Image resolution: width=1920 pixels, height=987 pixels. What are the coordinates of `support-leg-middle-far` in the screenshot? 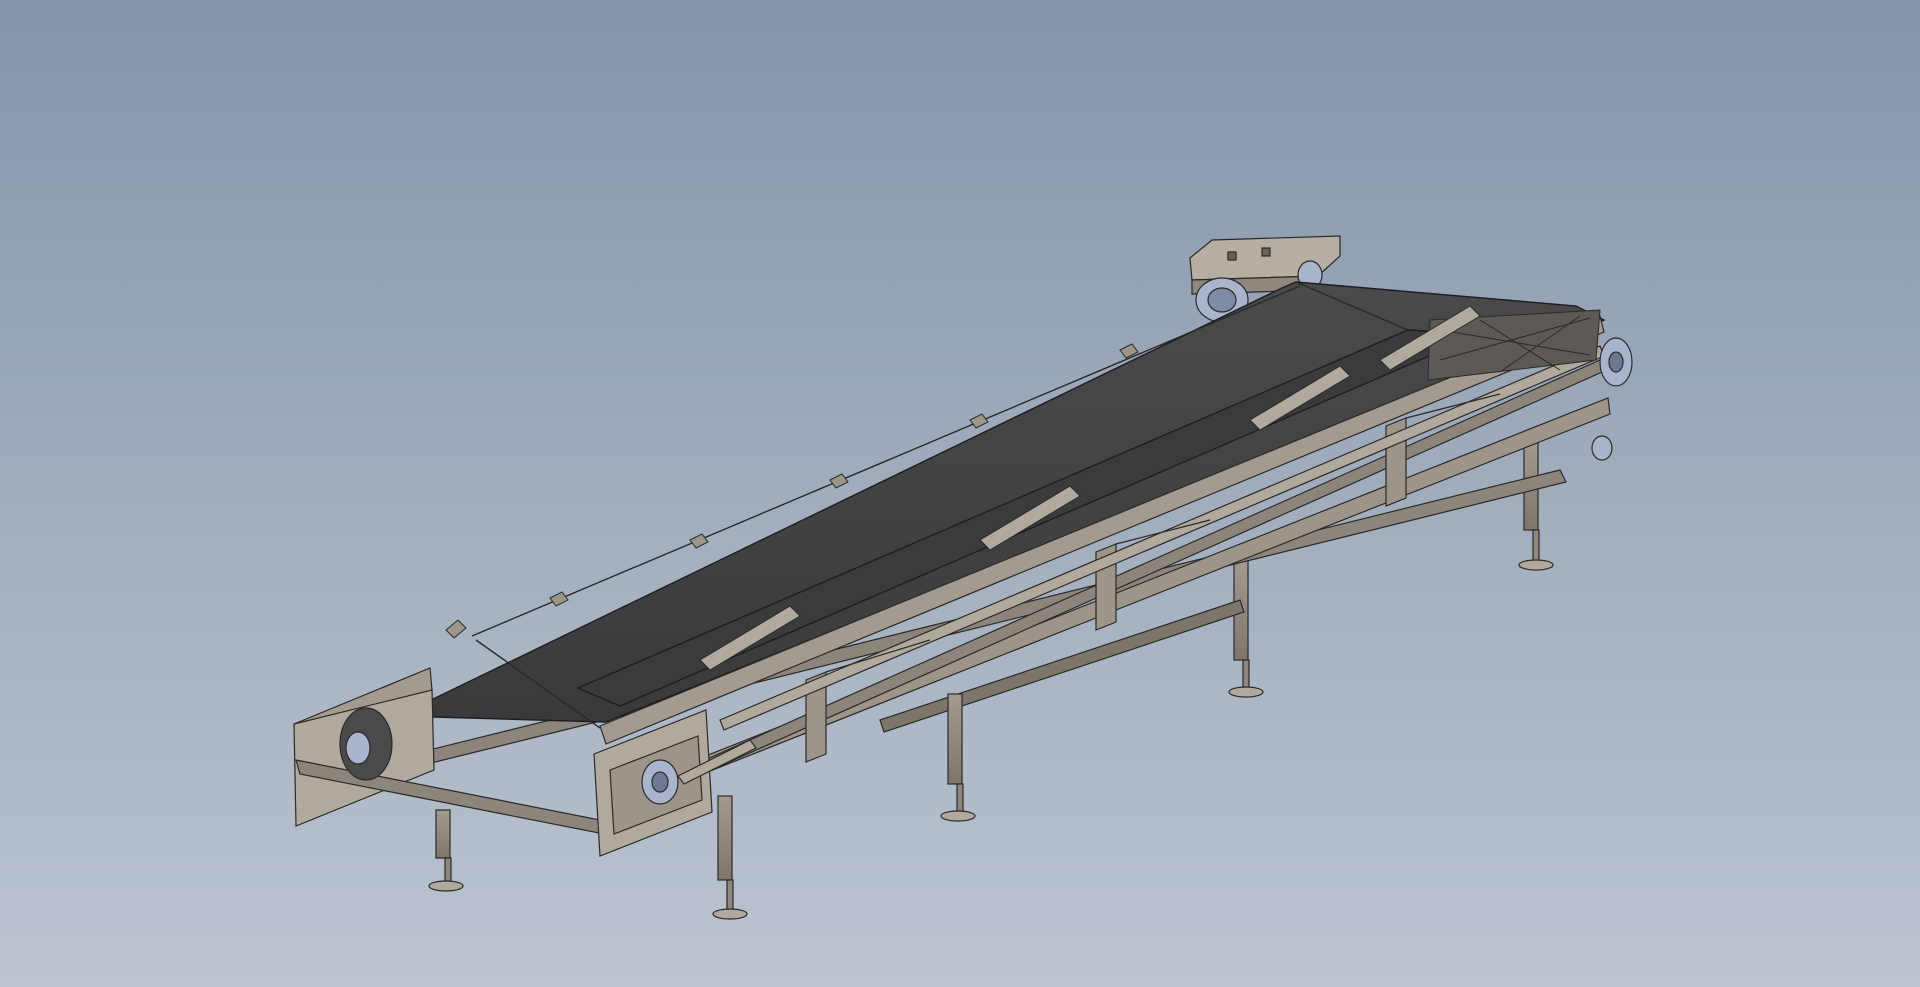 It's located at (1246, 628).